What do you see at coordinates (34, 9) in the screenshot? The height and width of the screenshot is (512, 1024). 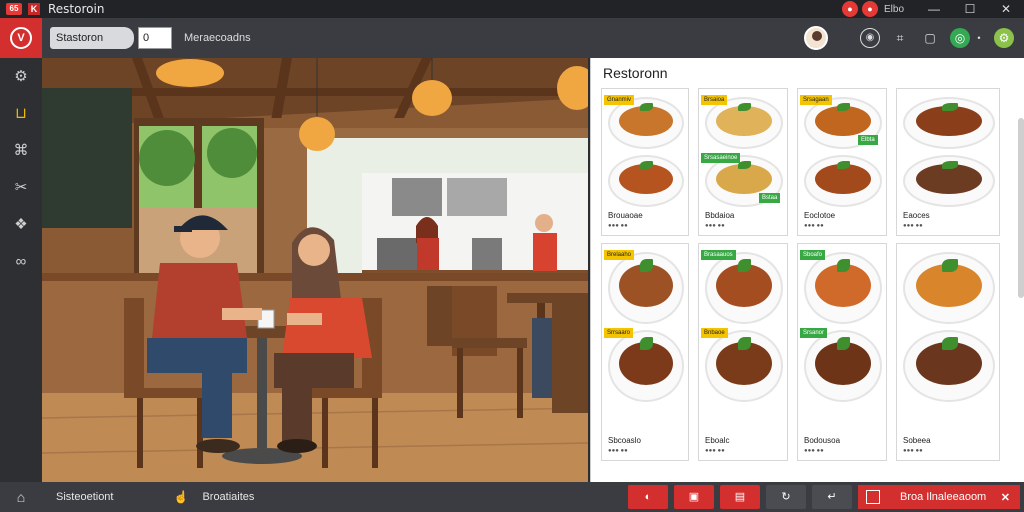 I see `app-logo-secondary: K` at bounding box center [34, 9].